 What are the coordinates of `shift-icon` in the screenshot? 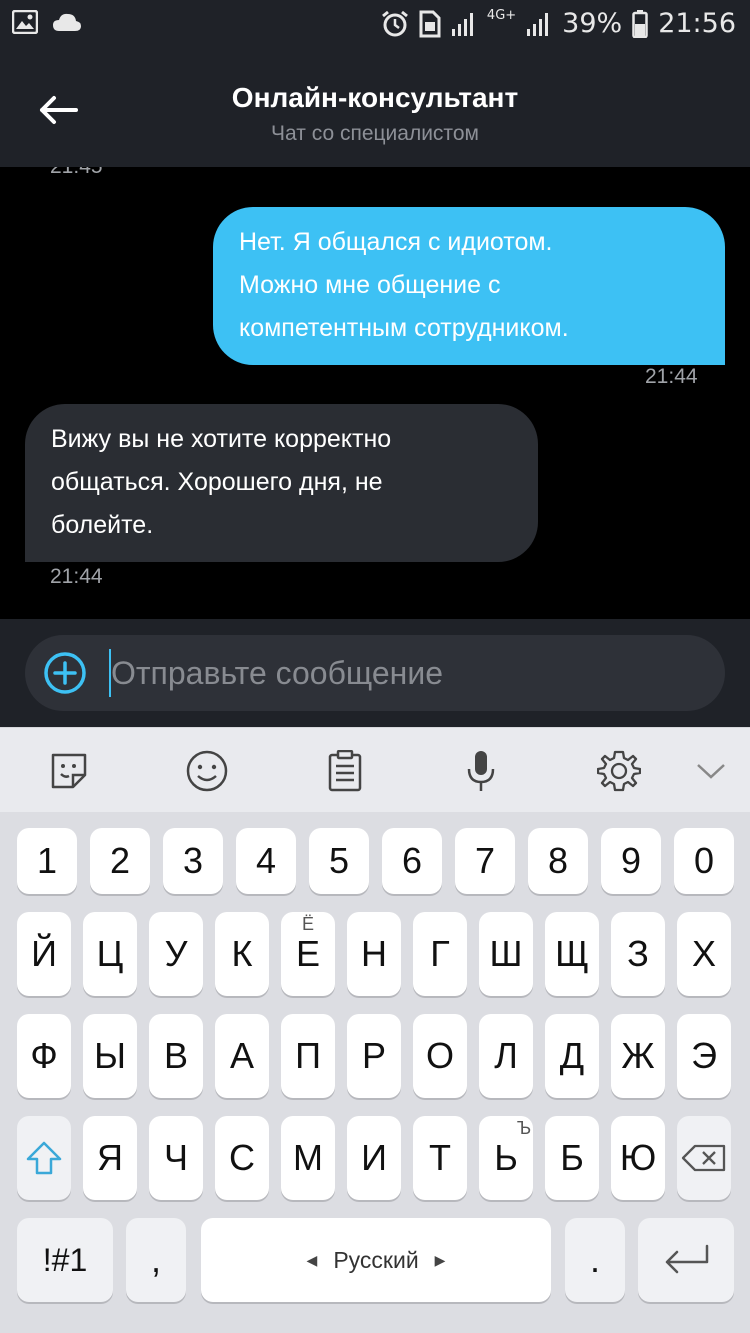 It's located at (44, 1158).